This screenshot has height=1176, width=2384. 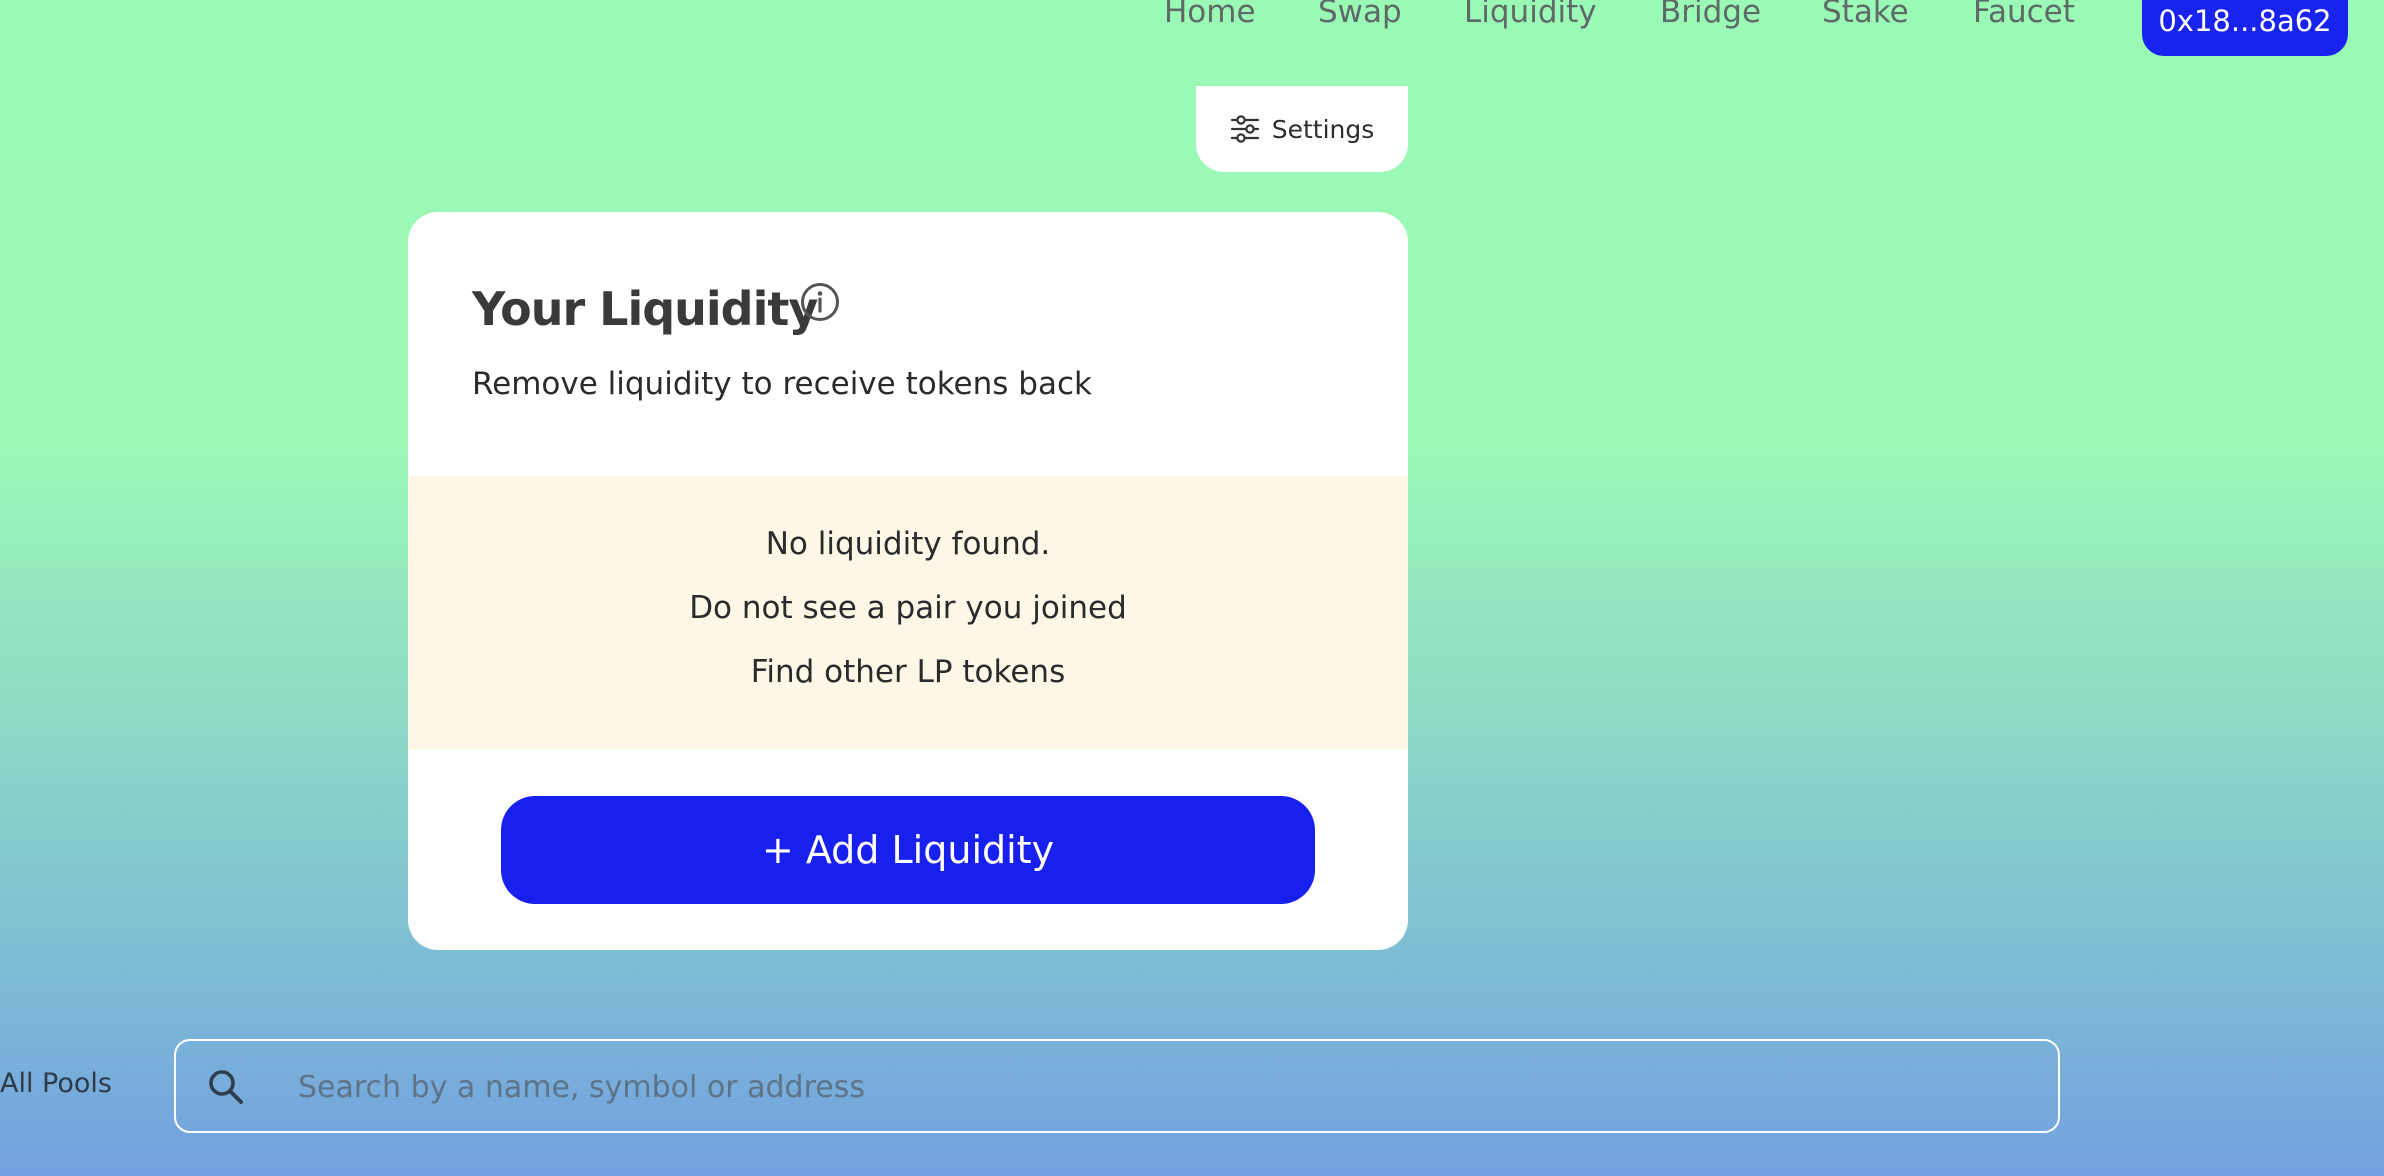 What do you see at coordinates (782, 384) in the screenshot?
I see `card-subtitle: Remove liquidity to receive tokens back` at bounding box center [782, 384].